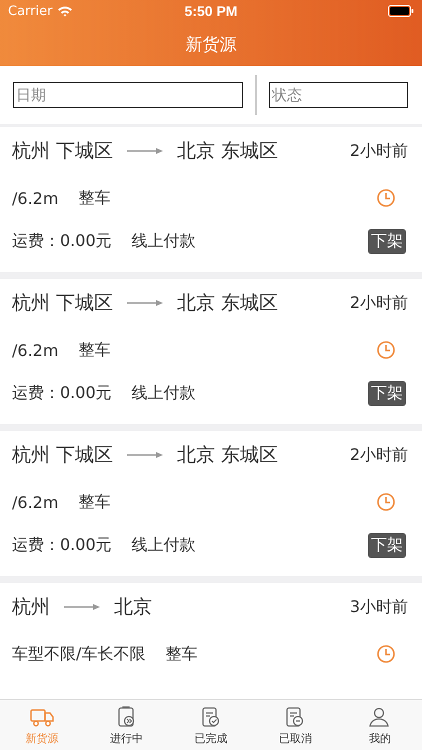 The height and width of the screenshot is (750, 422). What do you see at coordinates (127, 738) in the screenshot?
I see `tab-label: 进行中` at bounding box center [127, 738].